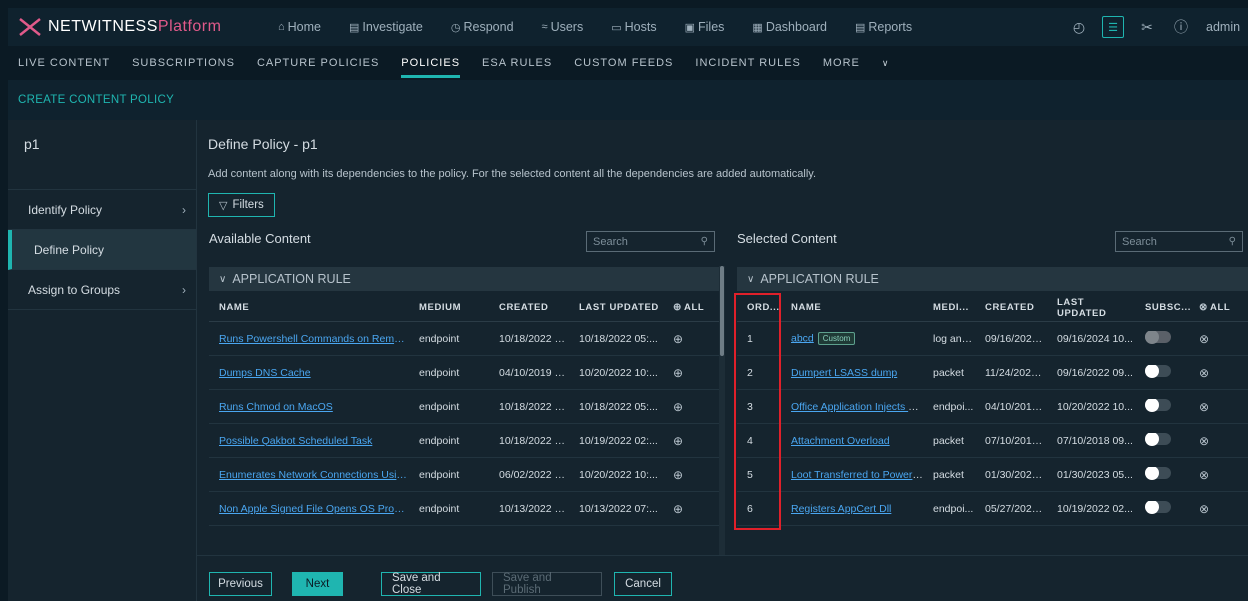  I want to click on nav-respond: ◷ Respond, so click(482, 27).